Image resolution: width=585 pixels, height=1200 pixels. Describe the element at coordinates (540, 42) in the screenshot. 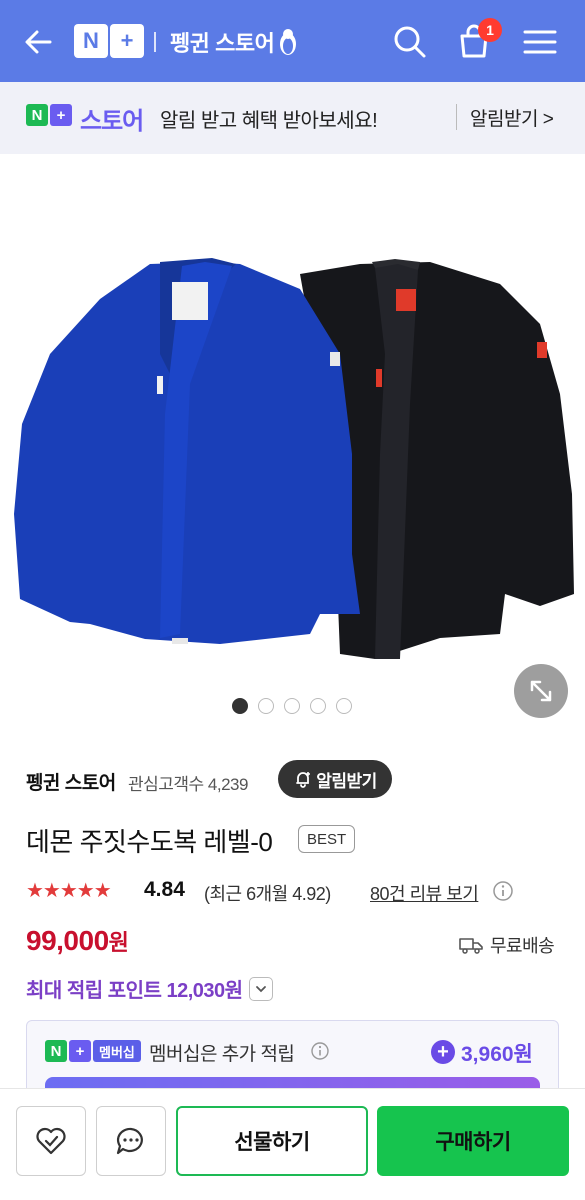

I see `menu-icon` at that location.